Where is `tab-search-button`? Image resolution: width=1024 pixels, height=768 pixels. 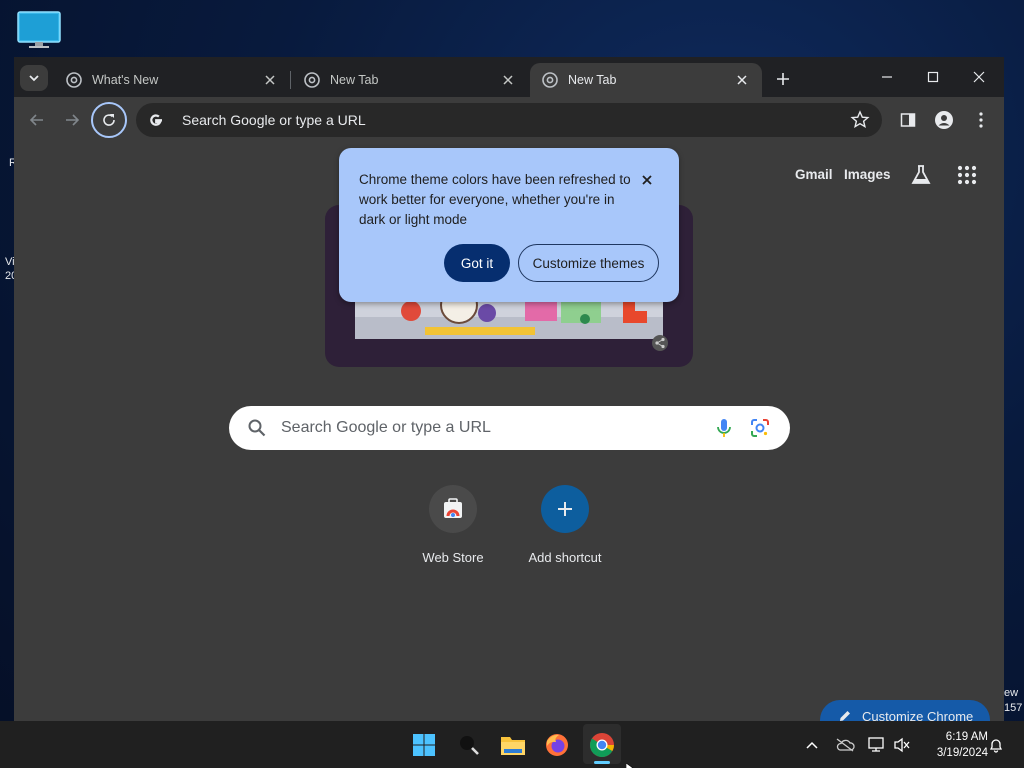 tab-search-button is located at coordinates (34, 78).